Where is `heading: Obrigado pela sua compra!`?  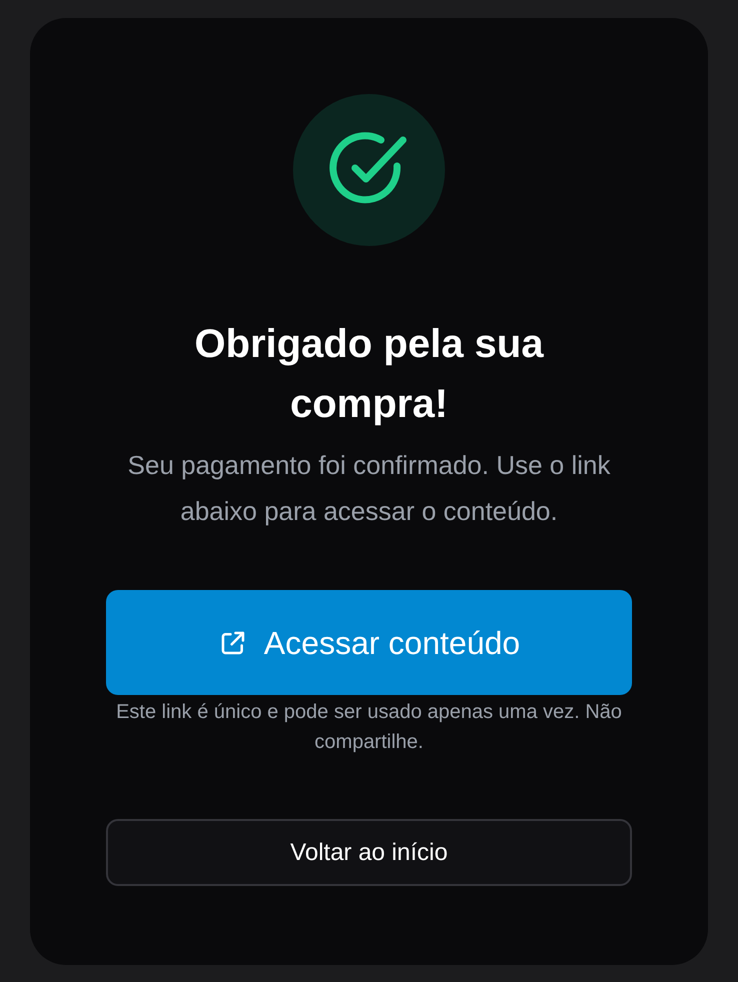 heading: Obrigado pela sua compra! is located at coordinates (369, 374).